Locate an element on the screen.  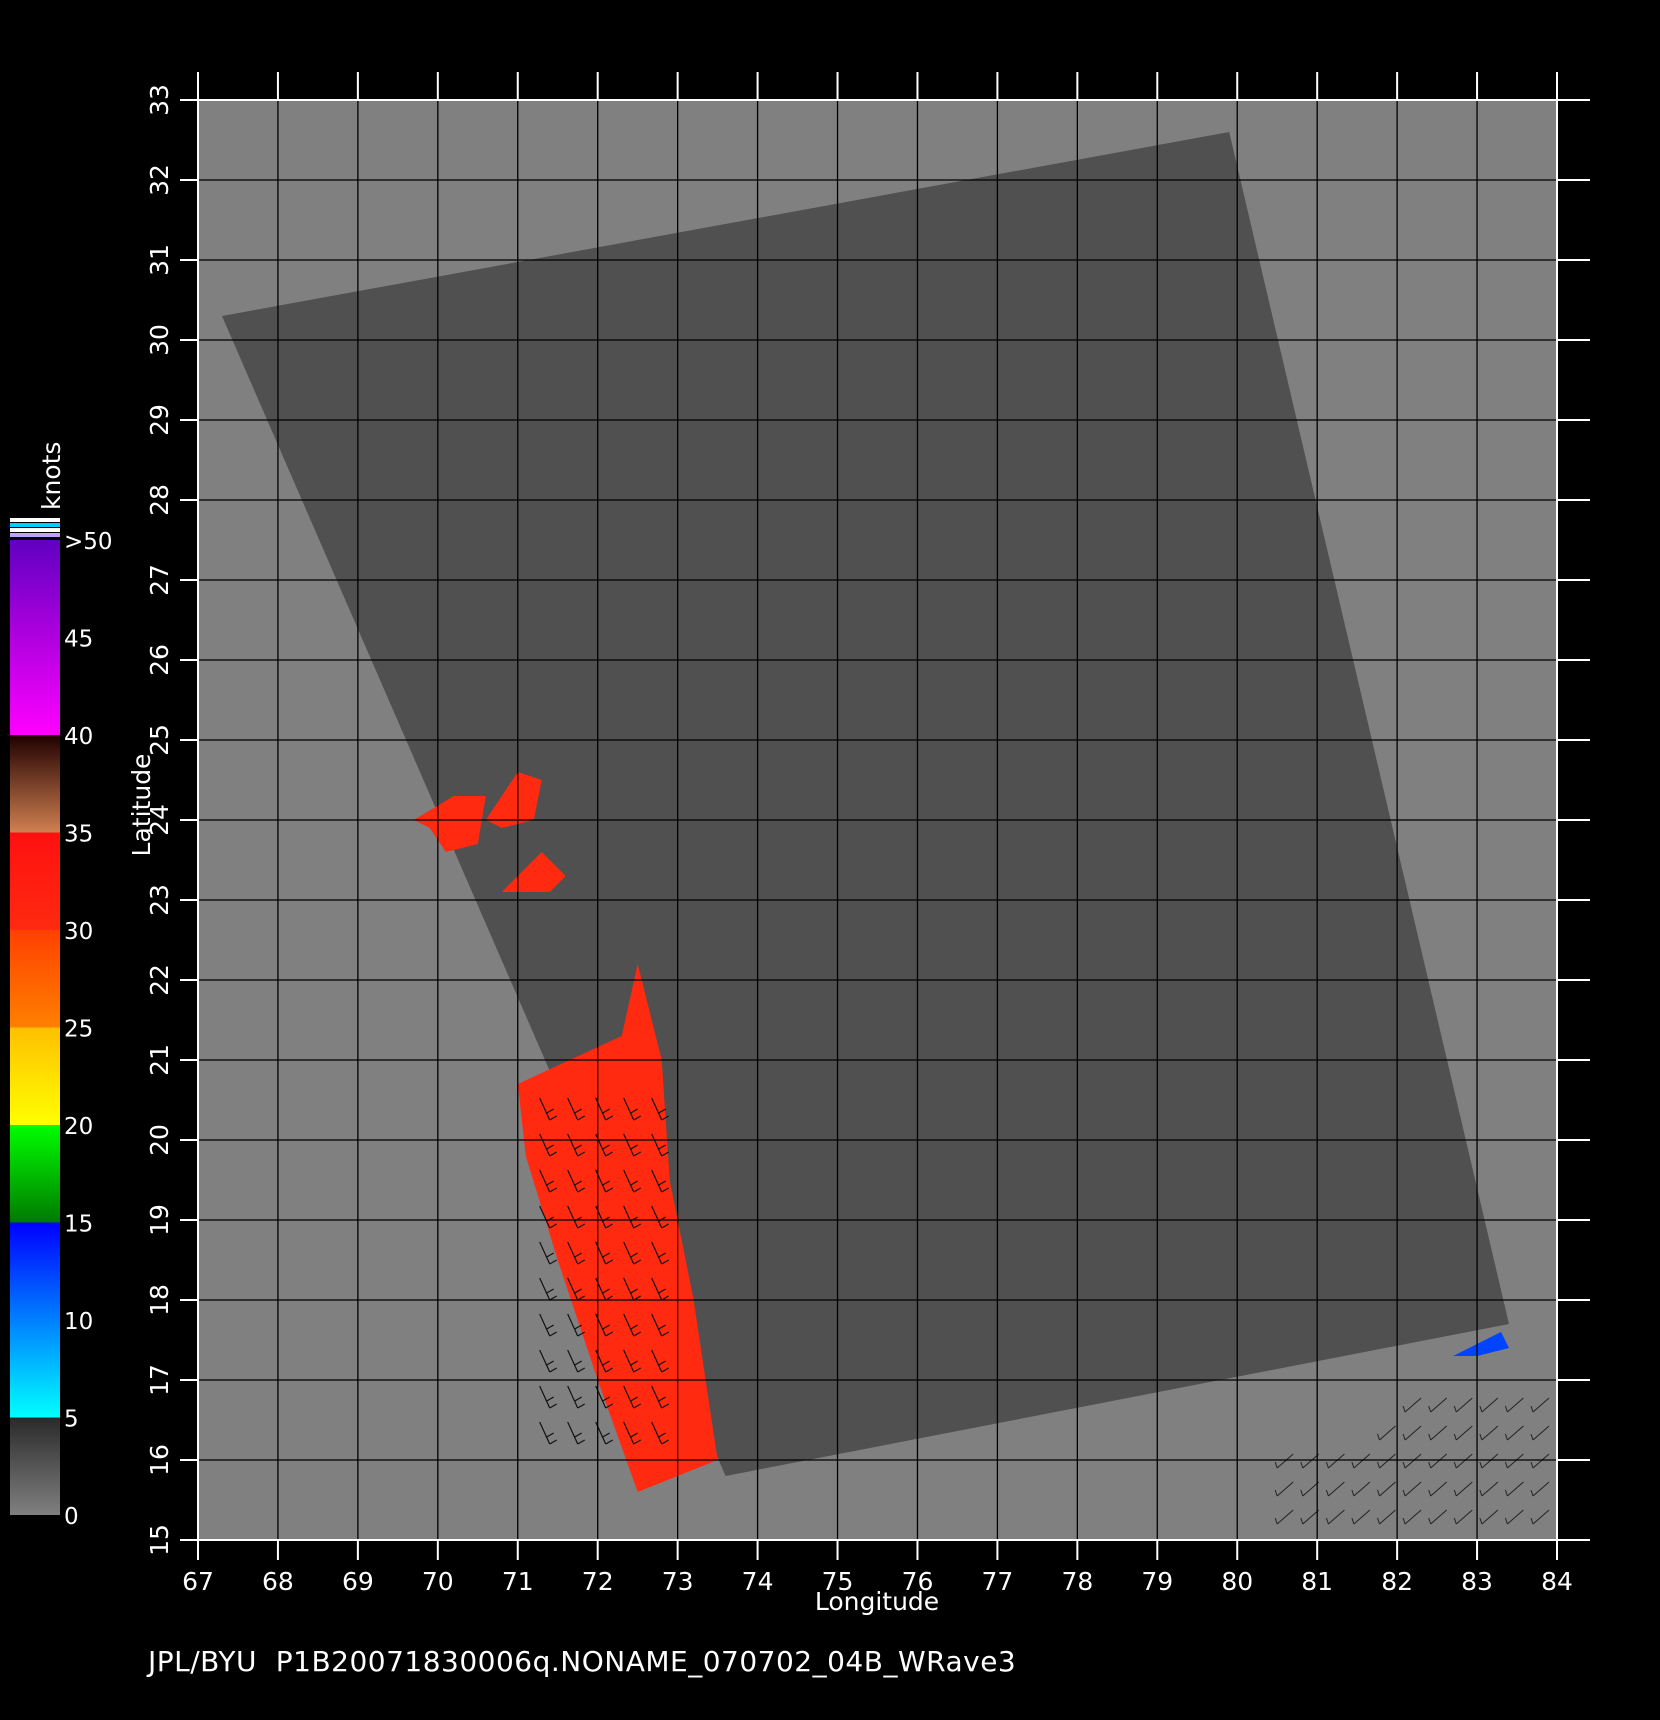
lat-label-28: 28 is located at coordinates (159, 500).